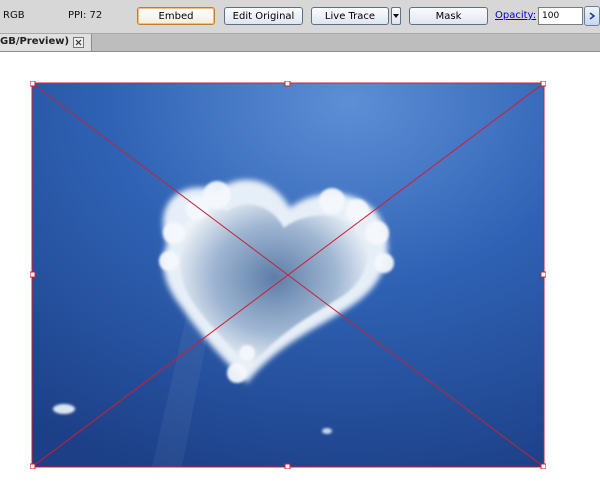  What do you see at coordinates (85, 15) in the screenshot?
I see `ppi-label: PPI: 72` at bounding box center [85, 15].